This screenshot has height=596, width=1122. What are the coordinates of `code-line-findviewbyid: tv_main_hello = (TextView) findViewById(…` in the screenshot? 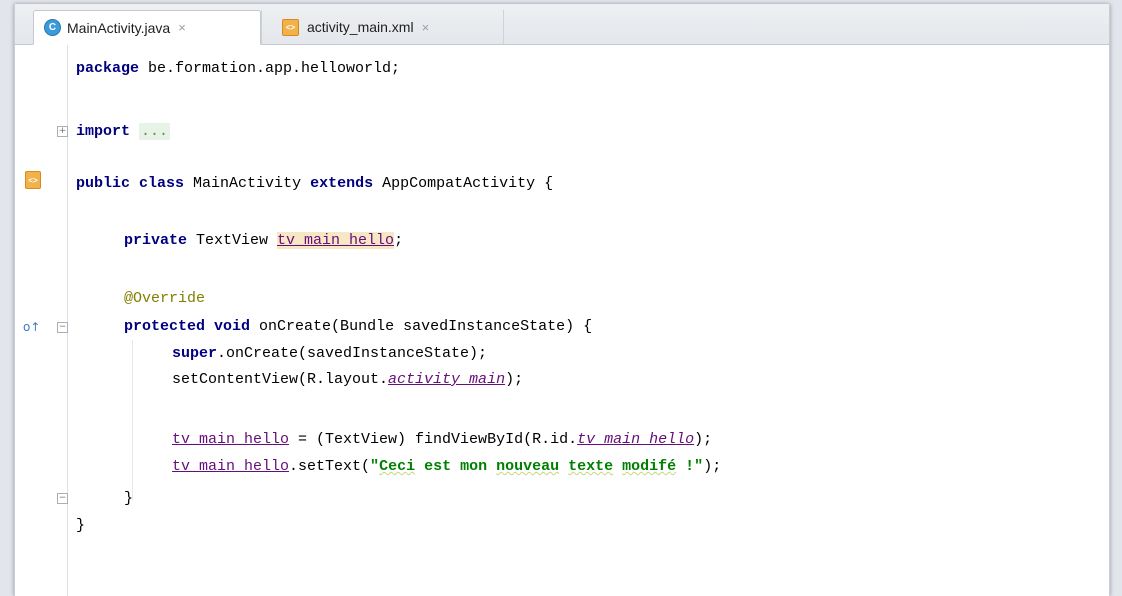 It's located at (442, 440).